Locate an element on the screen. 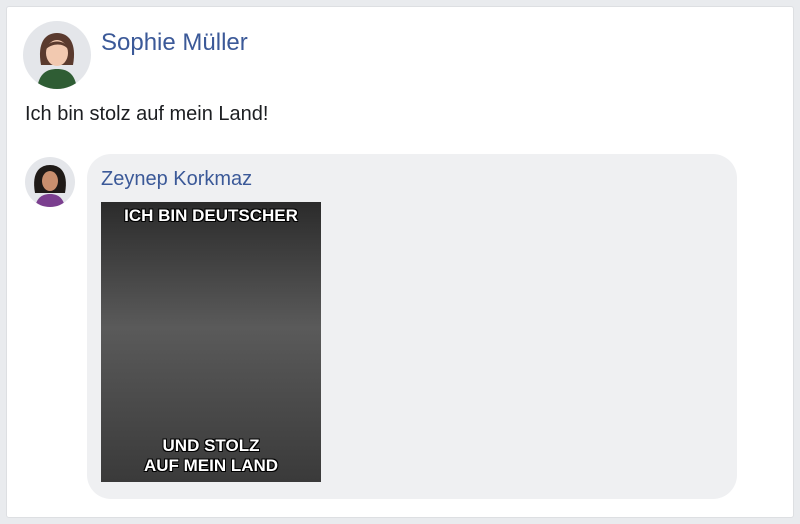  image-caption-bottom: UND STOLZ AUF MEIN LAND is located at coordinates (211, 456).